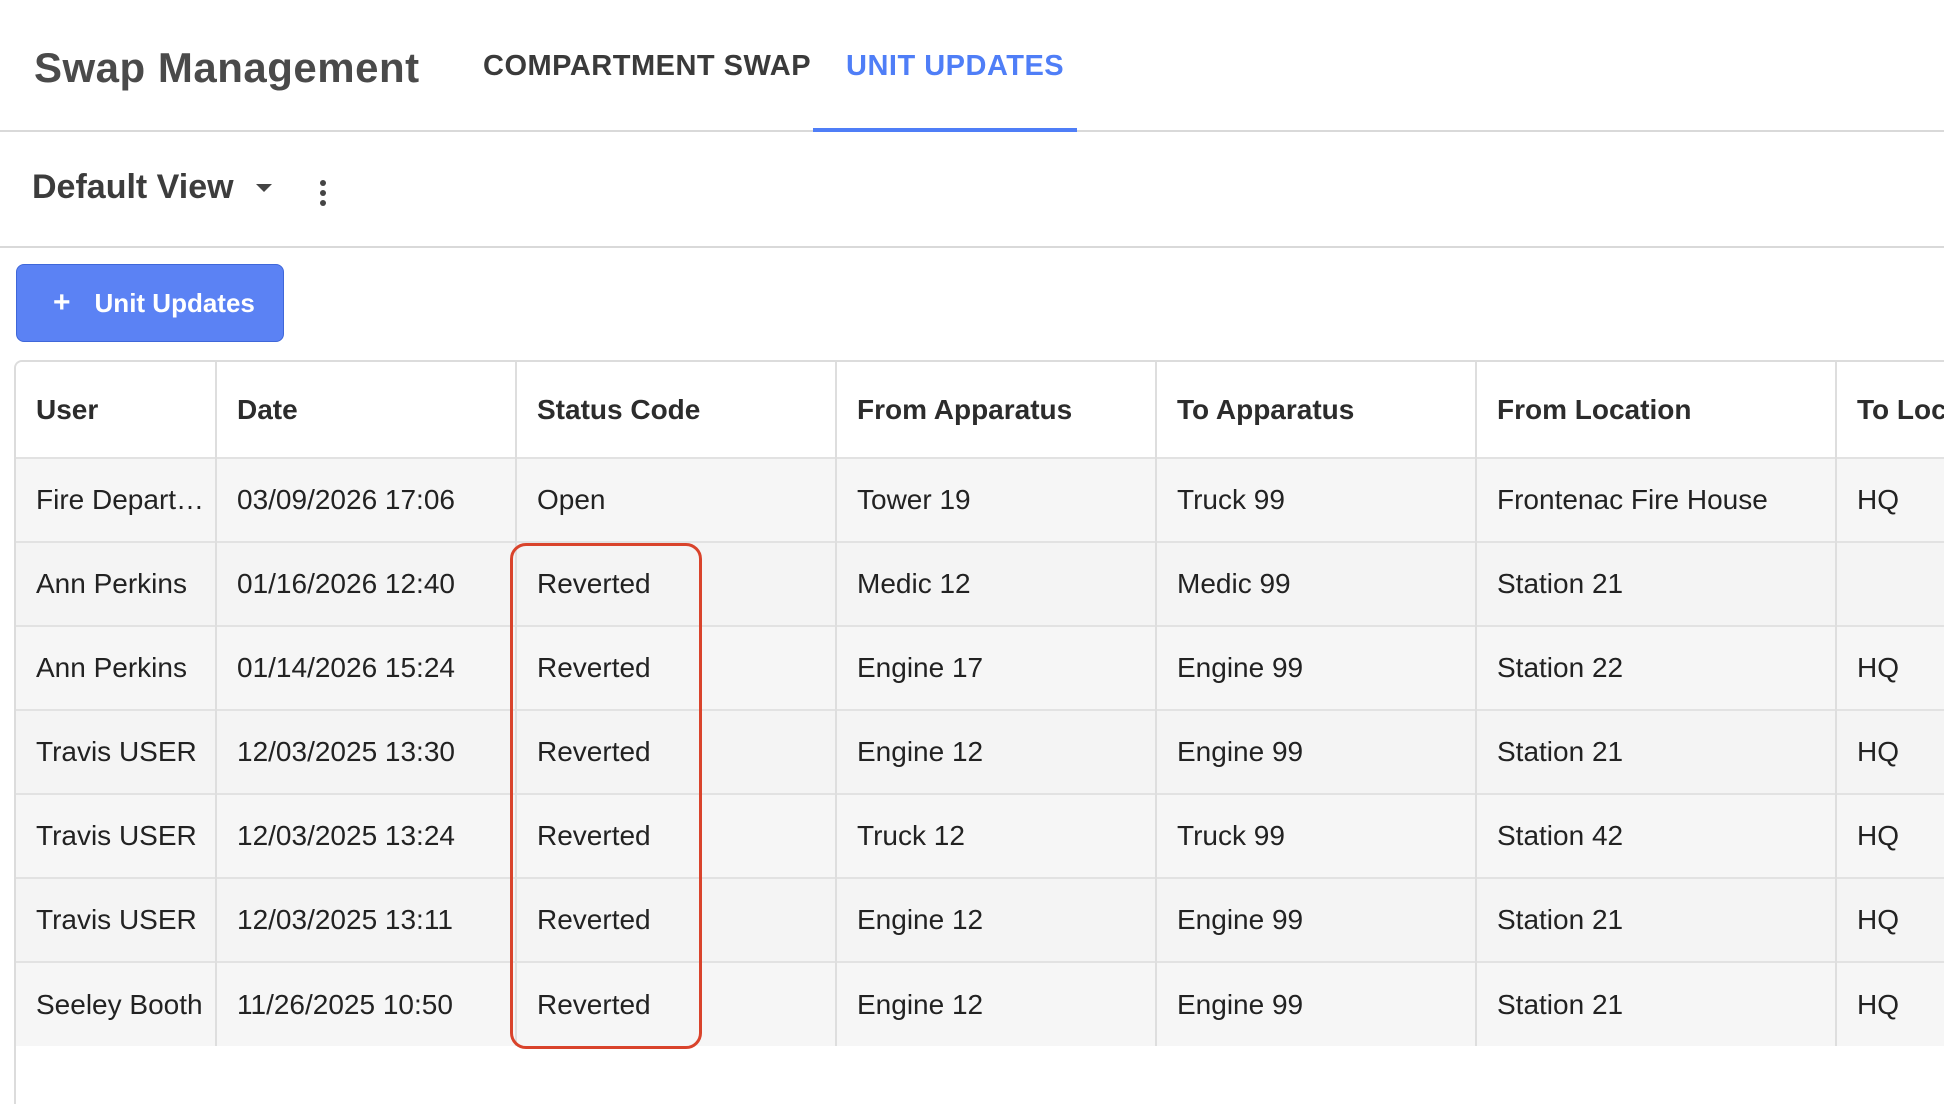  I want to click on kebab-menu-icon, so click(323, 195).